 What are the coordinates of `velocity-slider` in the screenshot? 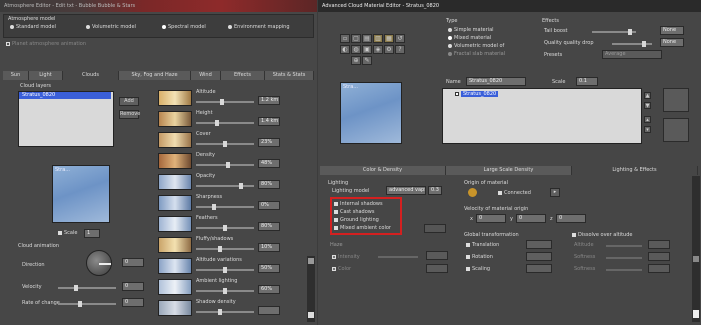 It's located at (87, 288).